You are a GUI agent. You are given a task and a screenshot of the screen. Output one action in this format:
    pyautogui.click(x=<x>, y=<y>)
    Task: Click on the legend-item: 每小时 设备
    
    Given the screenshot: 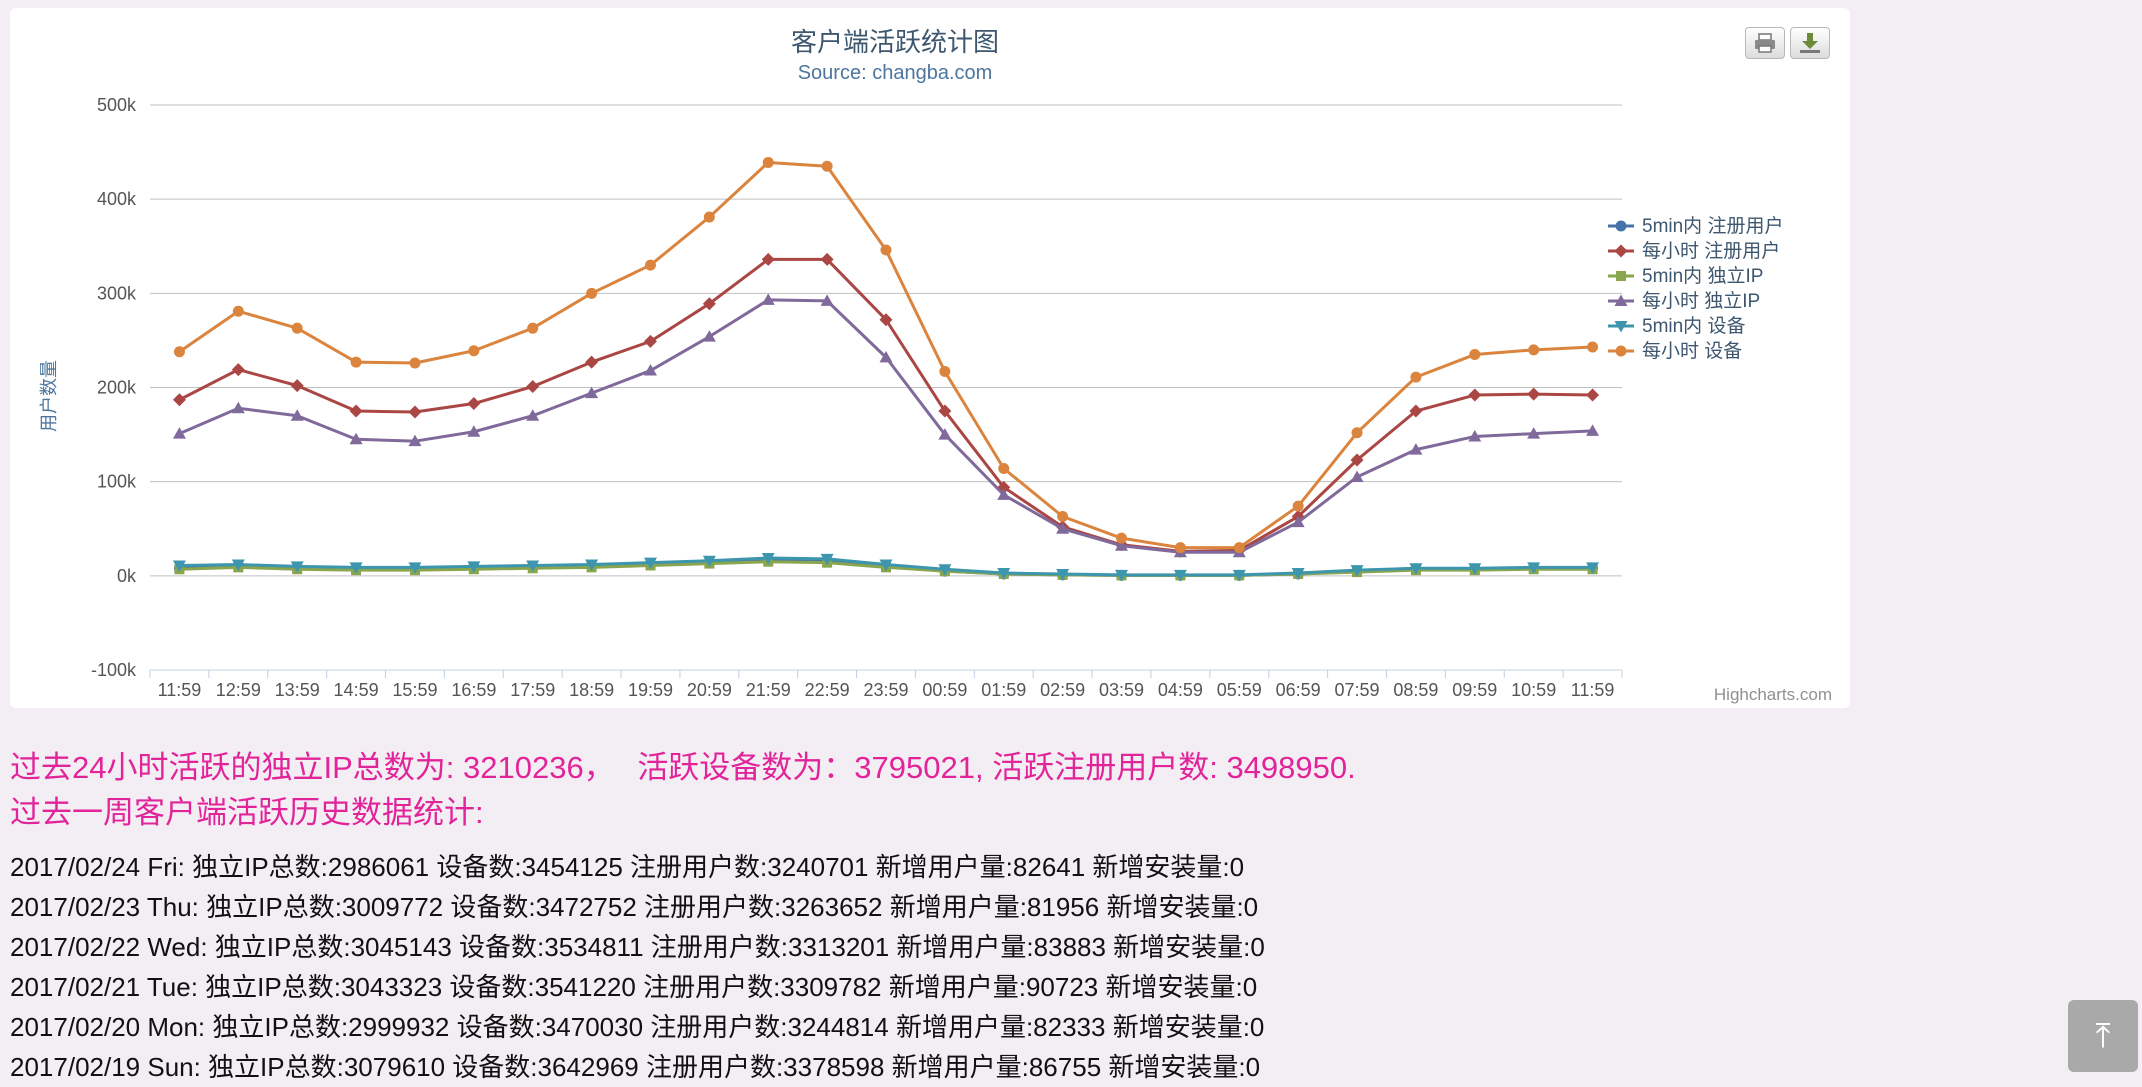 What is the action you would take?
    pyautogui.click(x=1675, y=351)
    